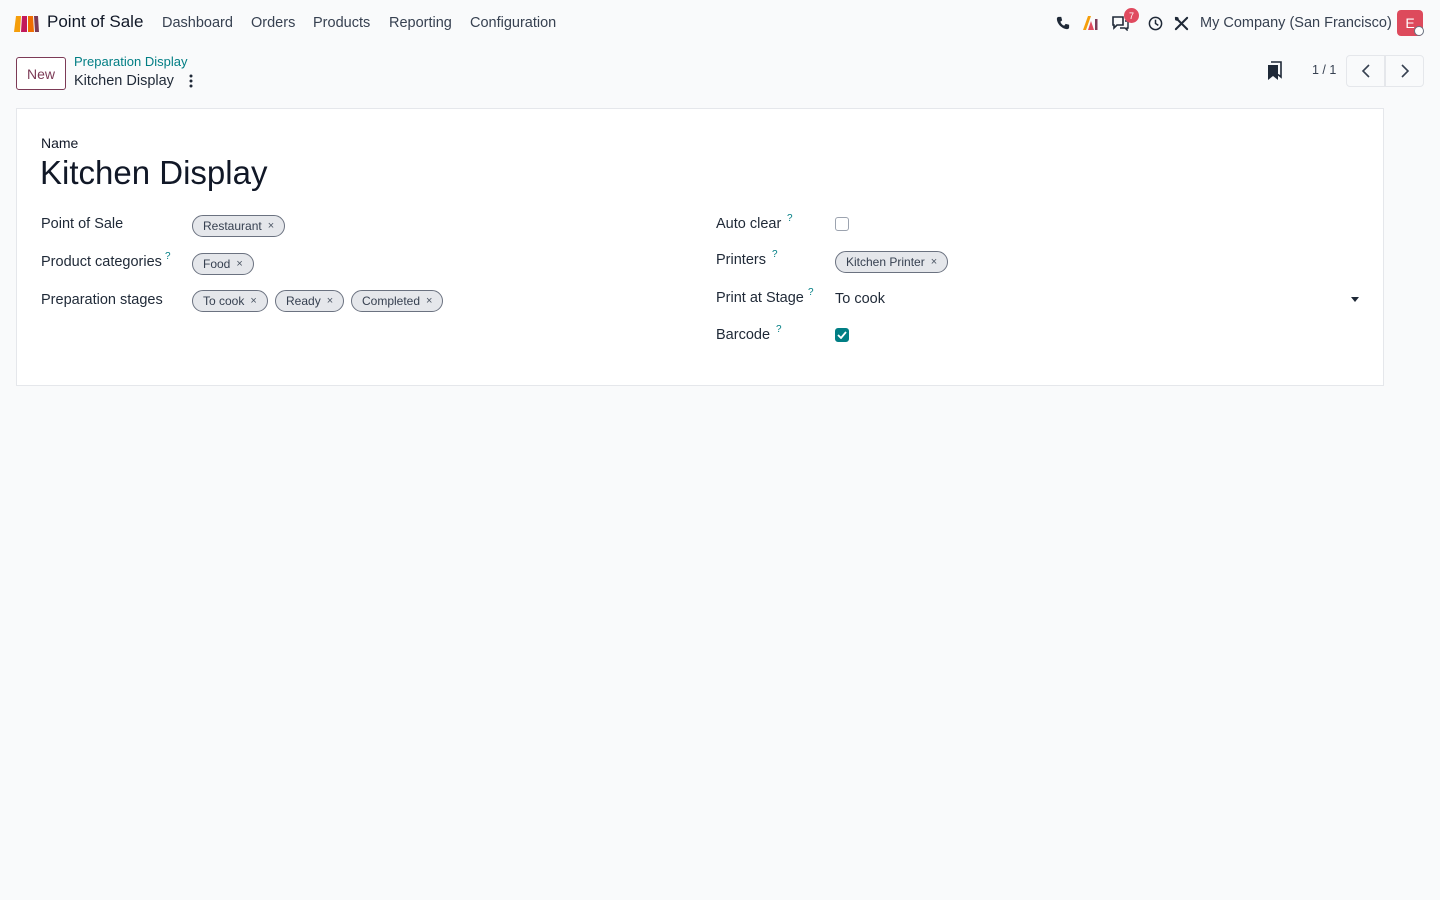 Image resolution: width=1440 pixels, height=900 pixels. I want to click on menu-orders: Orders, so click(273, 23).